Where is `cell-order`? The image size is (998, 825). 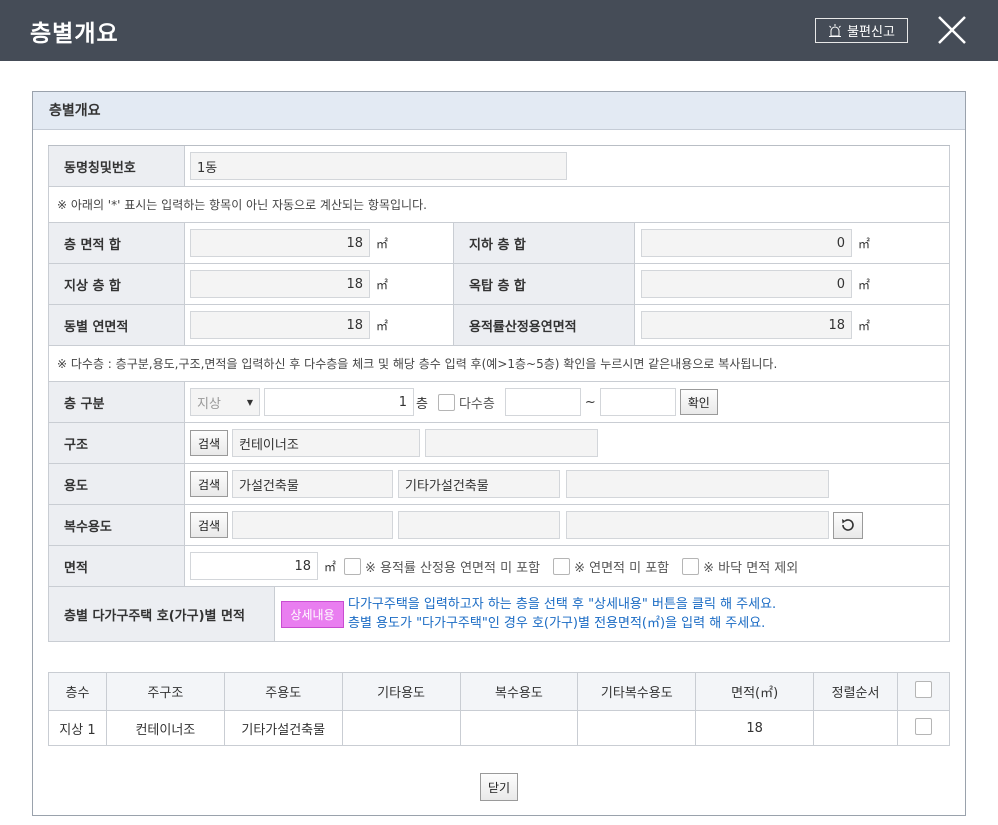
cell-order is located at coordinates (856, 728).